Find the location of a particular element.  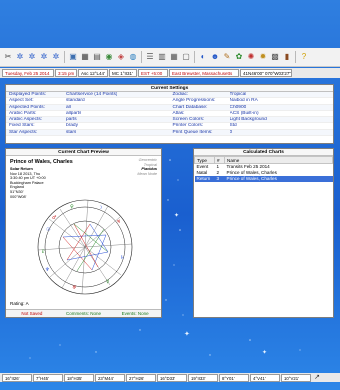

preview-status-bar: Not Saved Comments: None Events: None is located at coordinates (83, 313).